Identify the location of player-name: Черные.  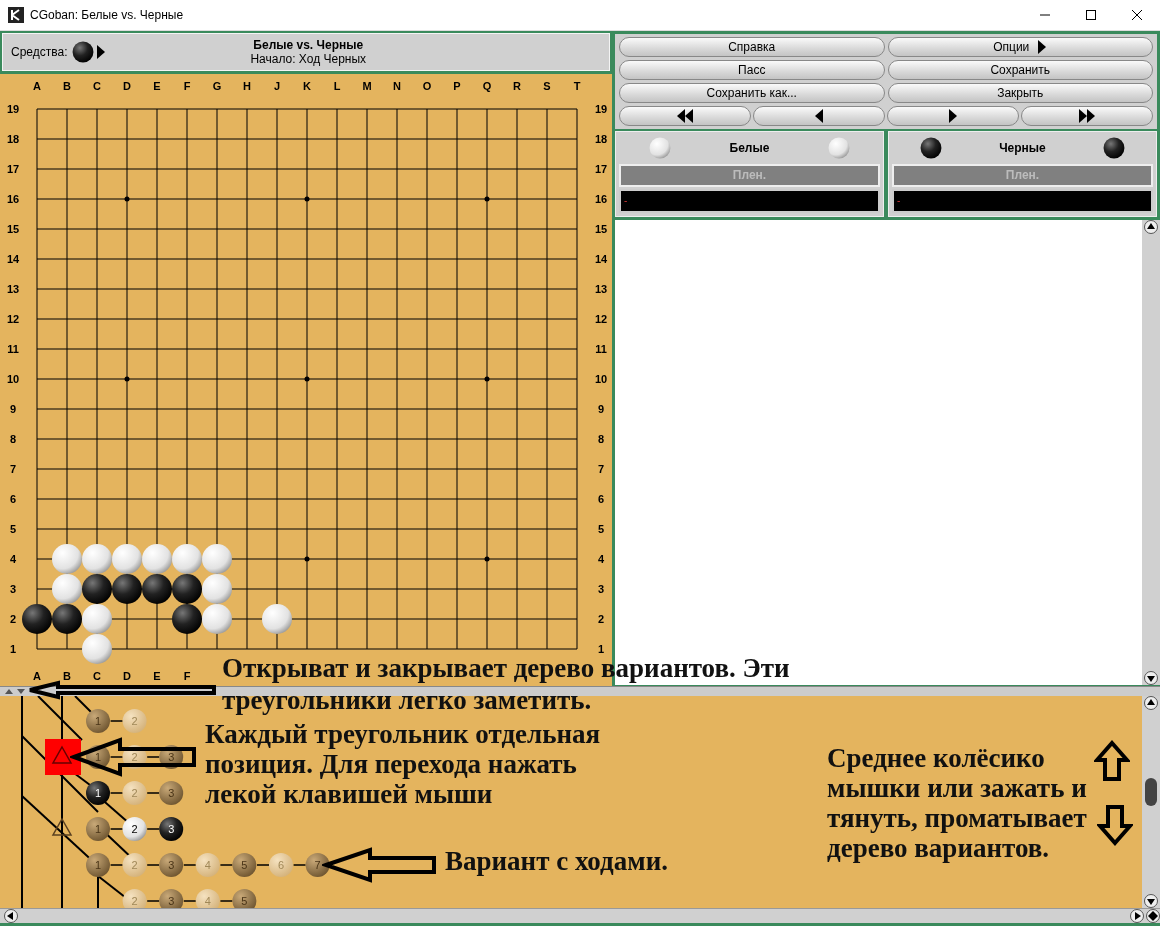
(1022, 148).